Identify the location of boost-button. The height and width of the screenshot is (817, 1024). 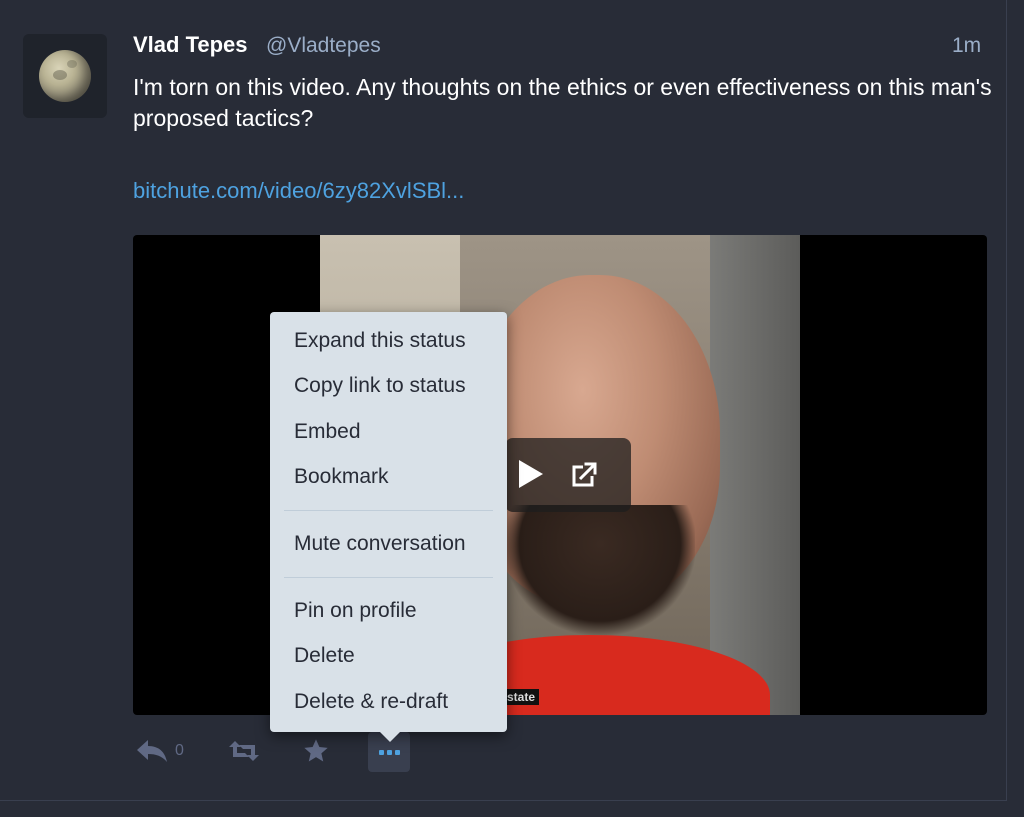
(244, 751).